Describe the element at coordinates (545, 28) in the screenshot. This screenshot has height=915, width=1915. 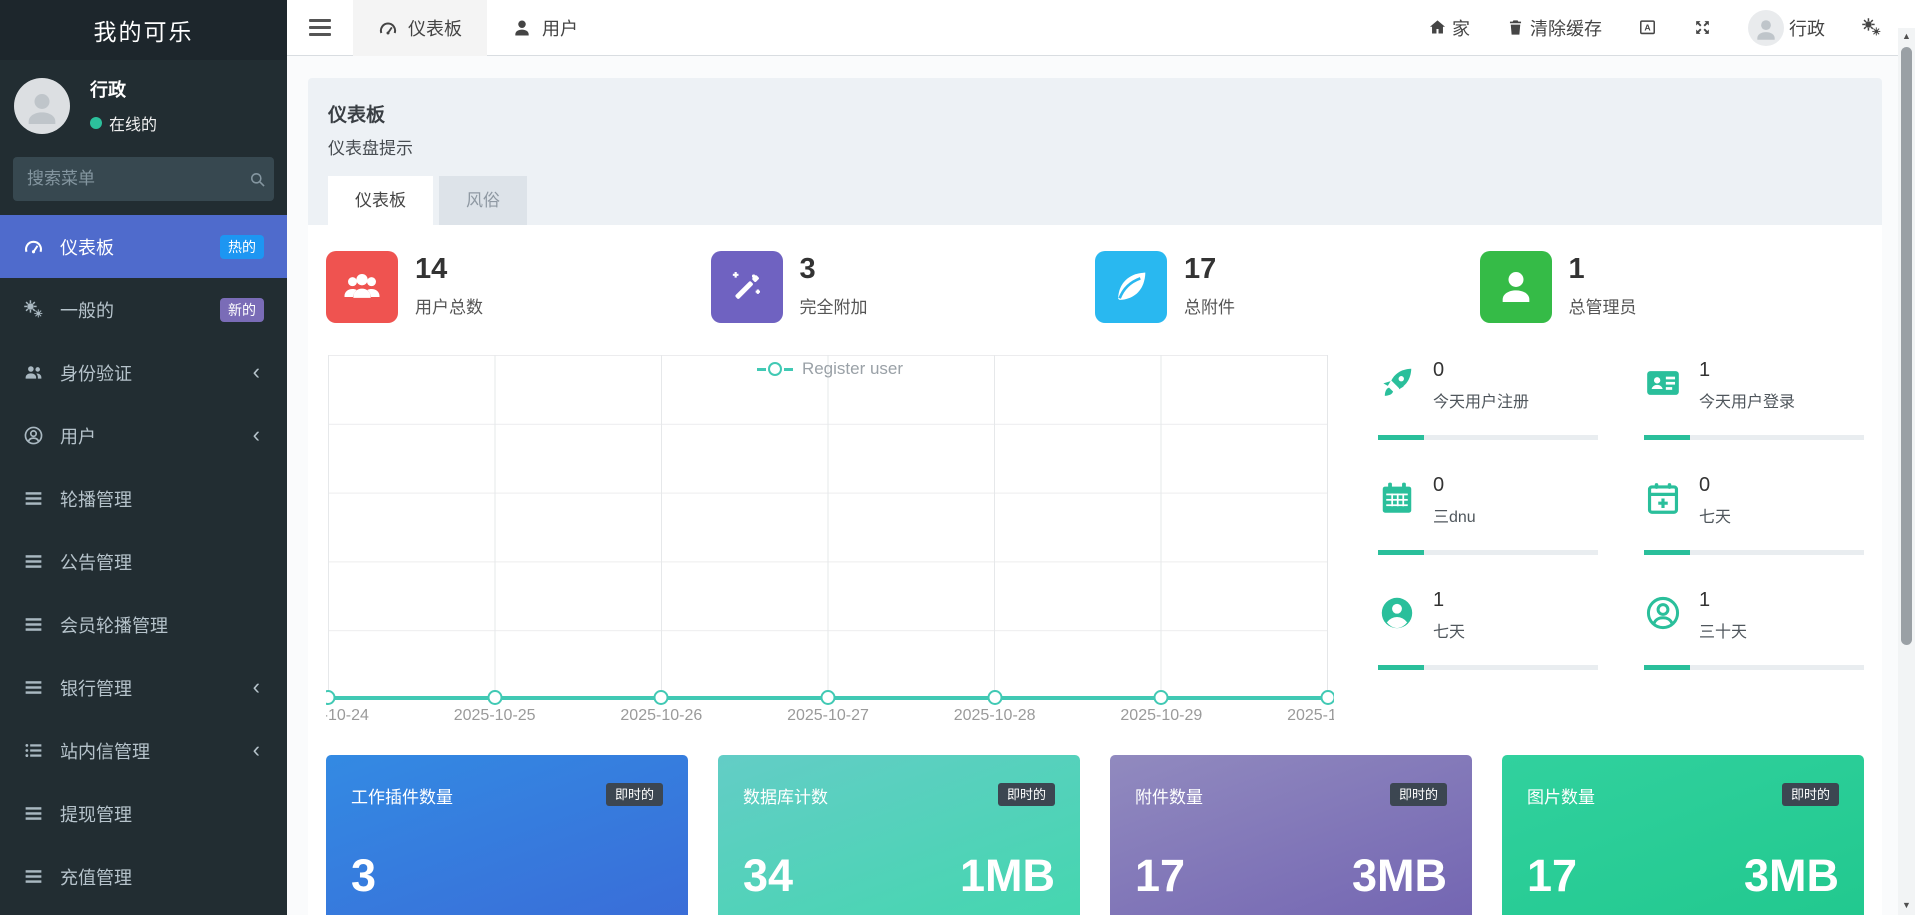
I see `topbar-tab-user: 用户` at that location.